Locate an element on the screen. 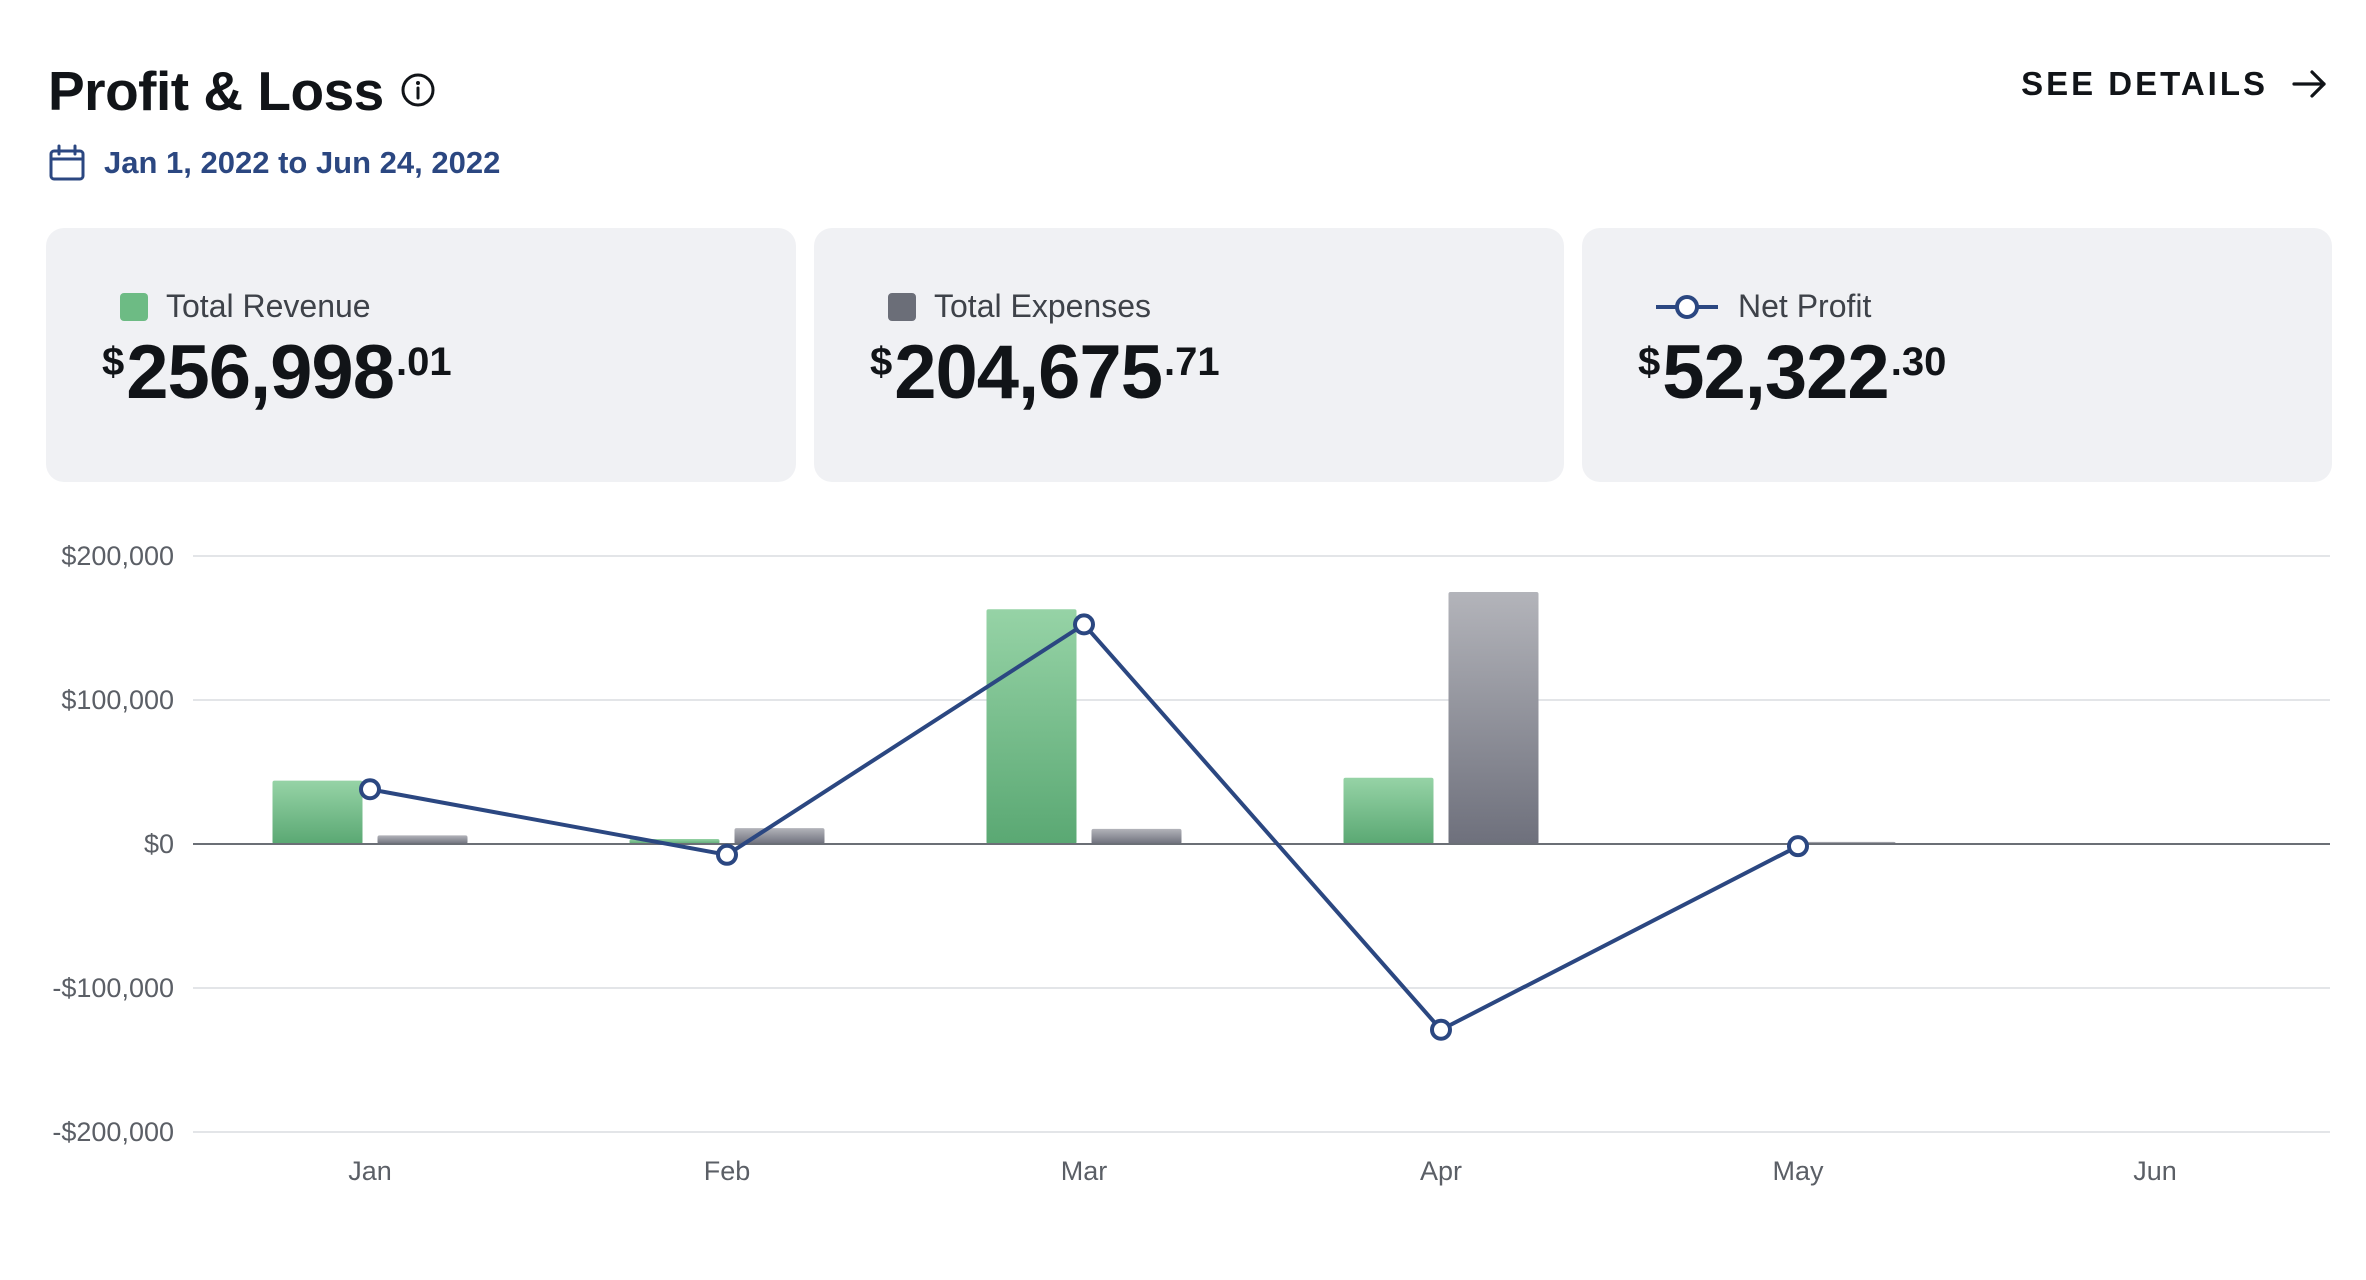  date-range-selector: Jan 1, 2022 to Jun 24, 2022 is located at coordinates (274, 163).